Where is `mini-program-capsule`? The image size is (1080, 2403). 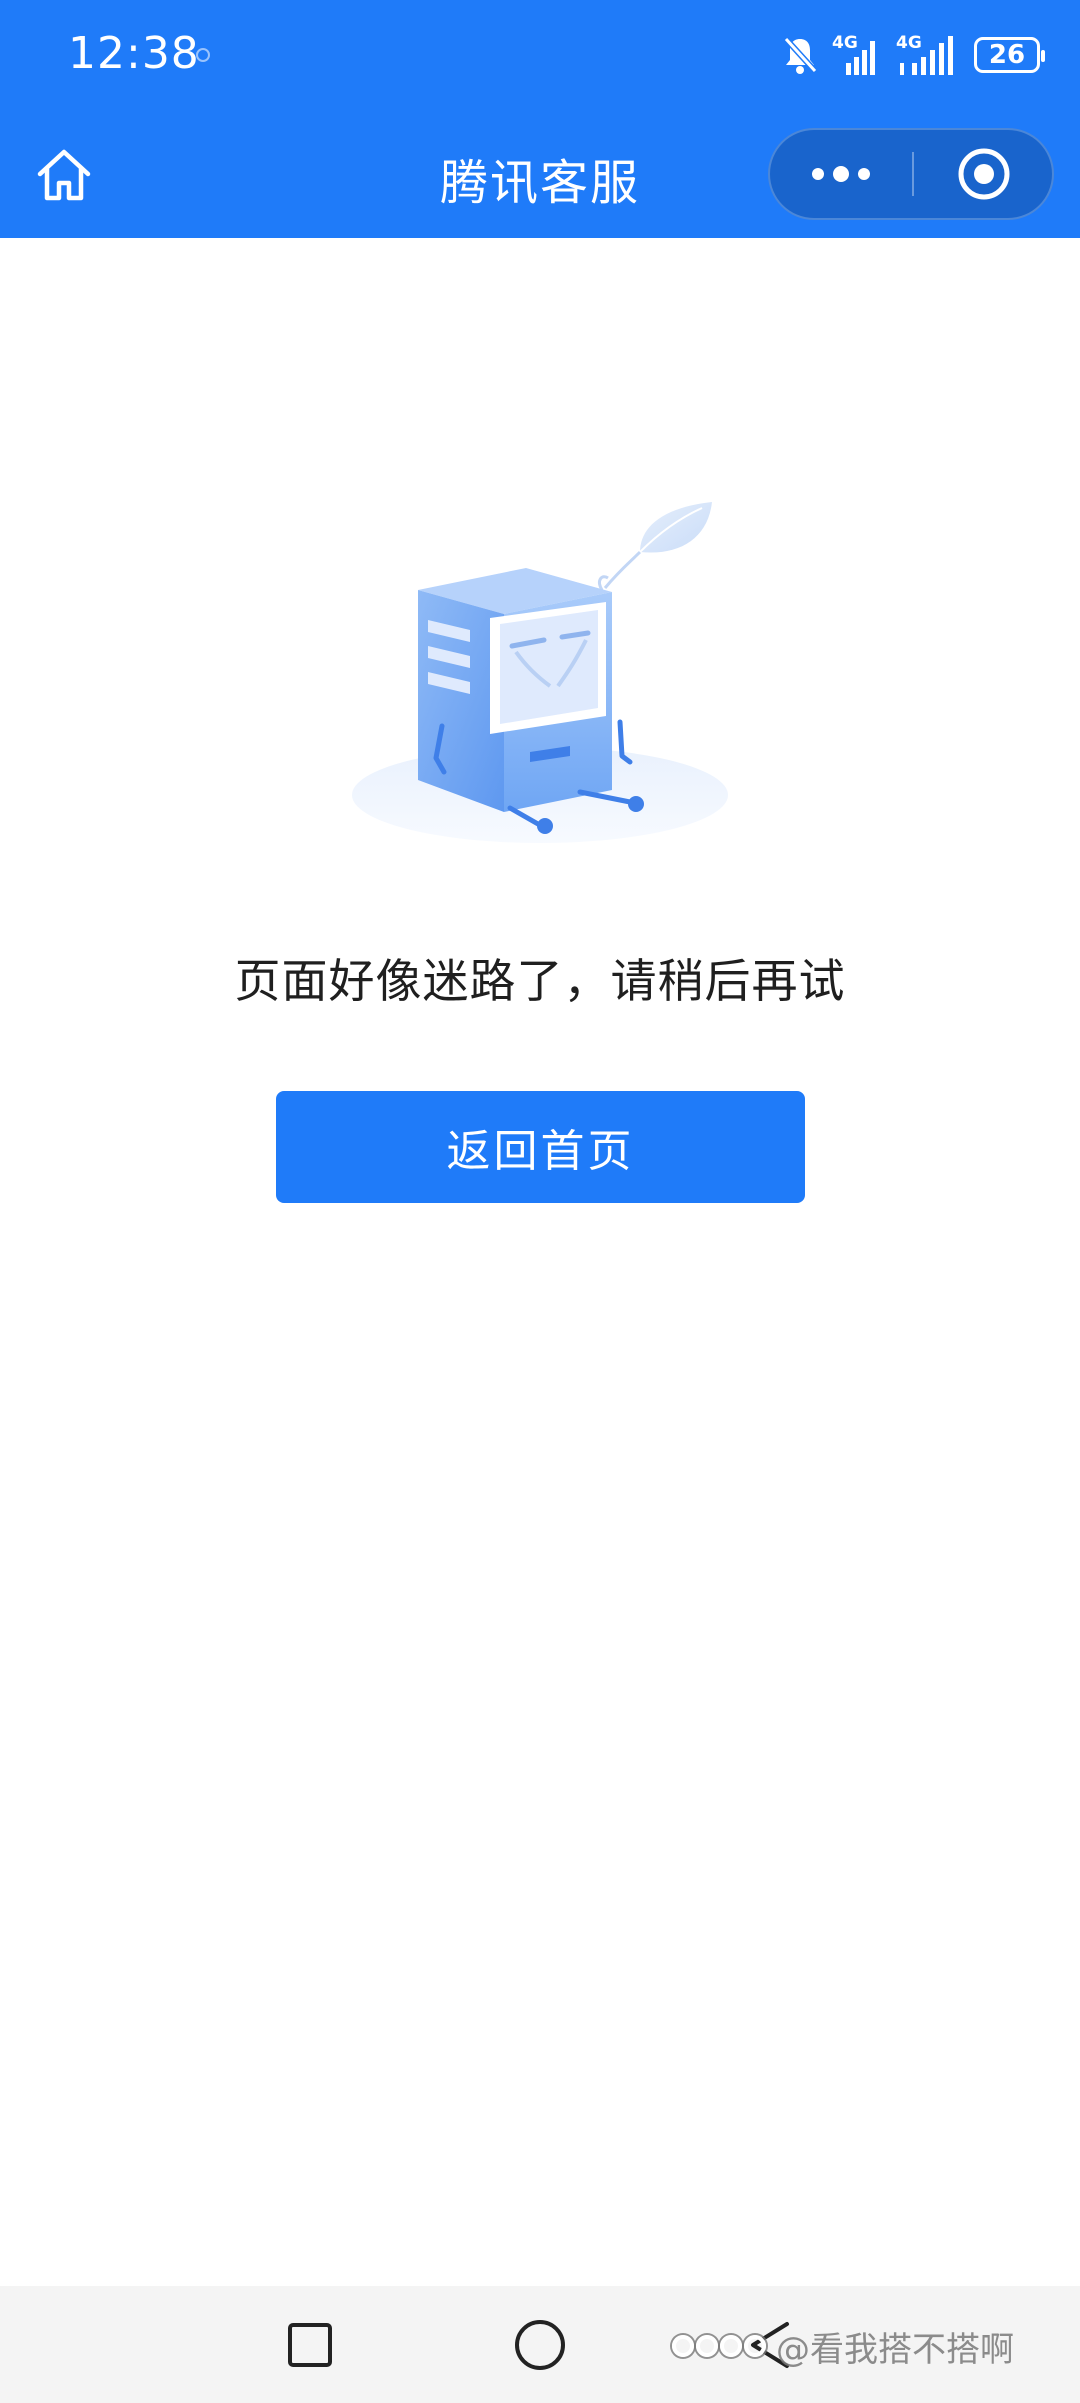 mini-program-capsule is located at coordinates (911, 174).